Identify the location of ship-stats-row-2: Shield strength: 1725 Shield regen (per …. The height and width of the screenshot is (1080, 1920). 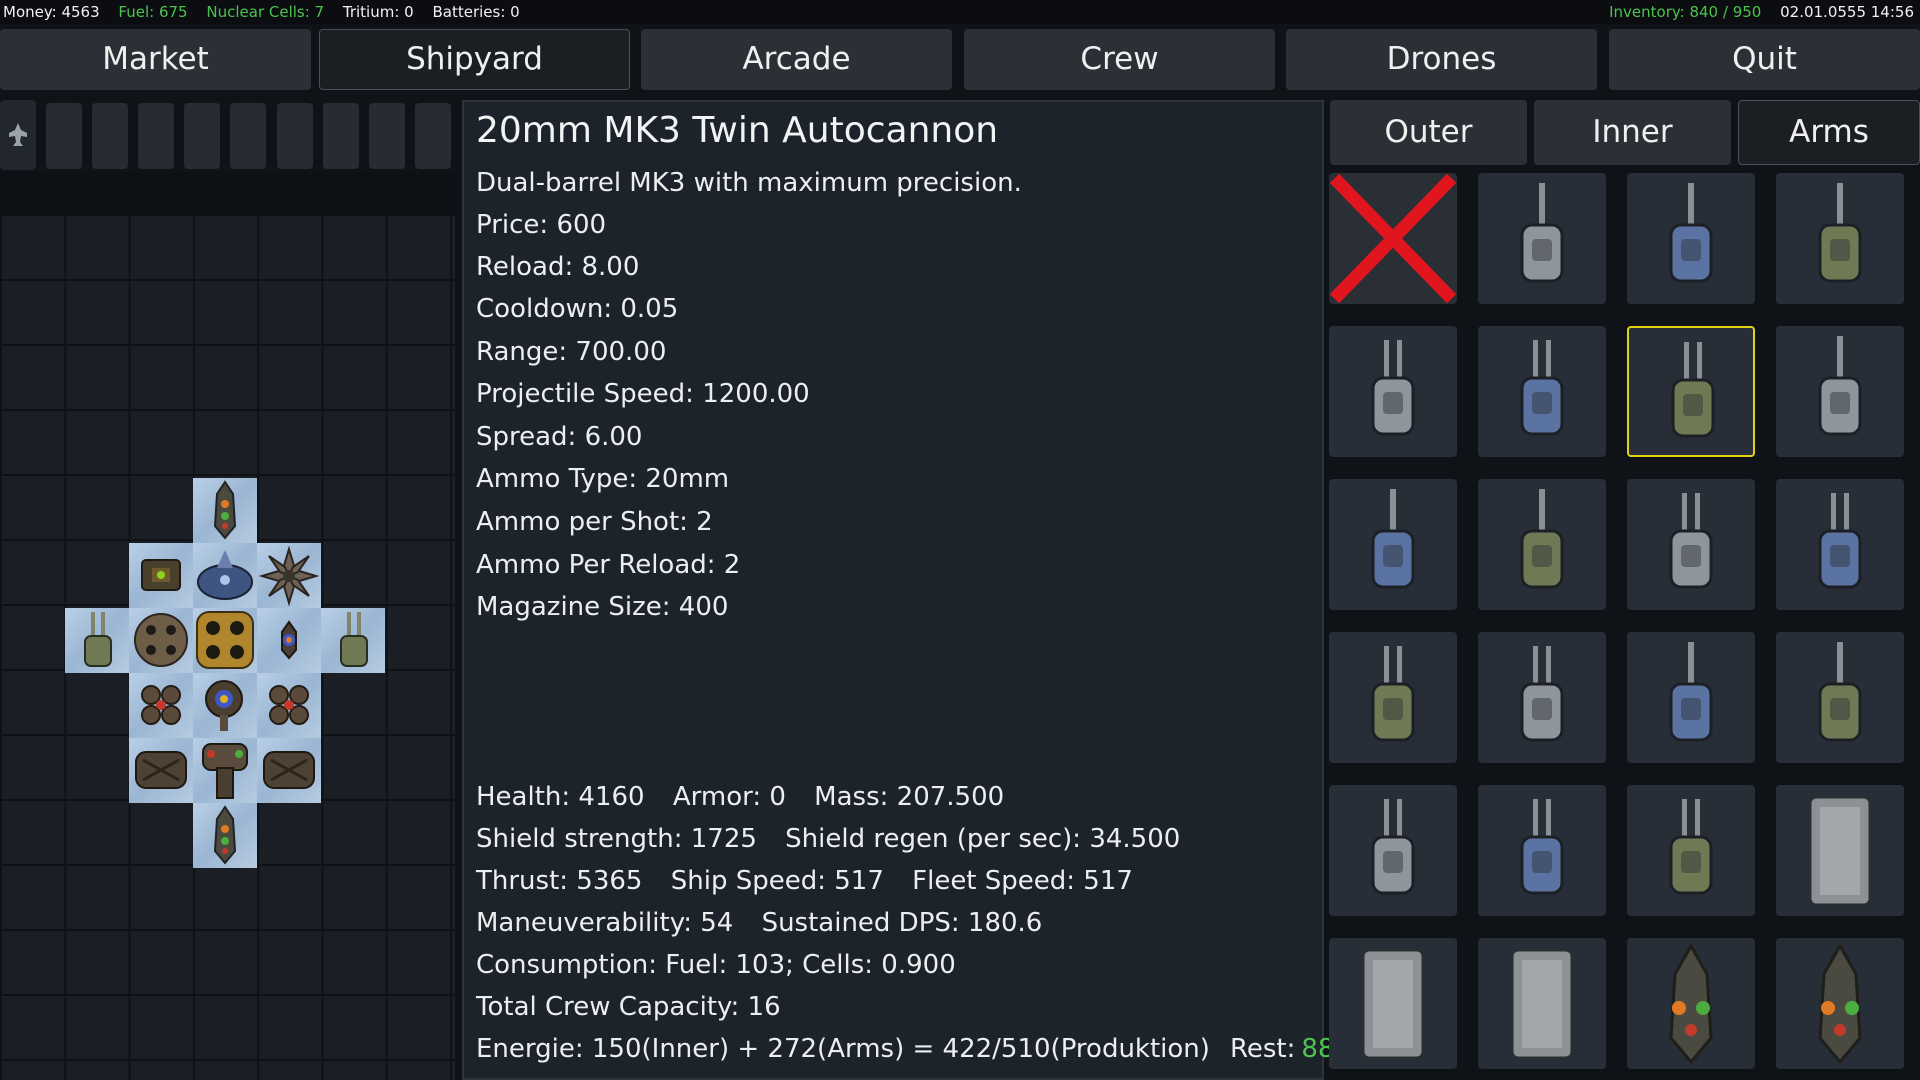
(838, 839).